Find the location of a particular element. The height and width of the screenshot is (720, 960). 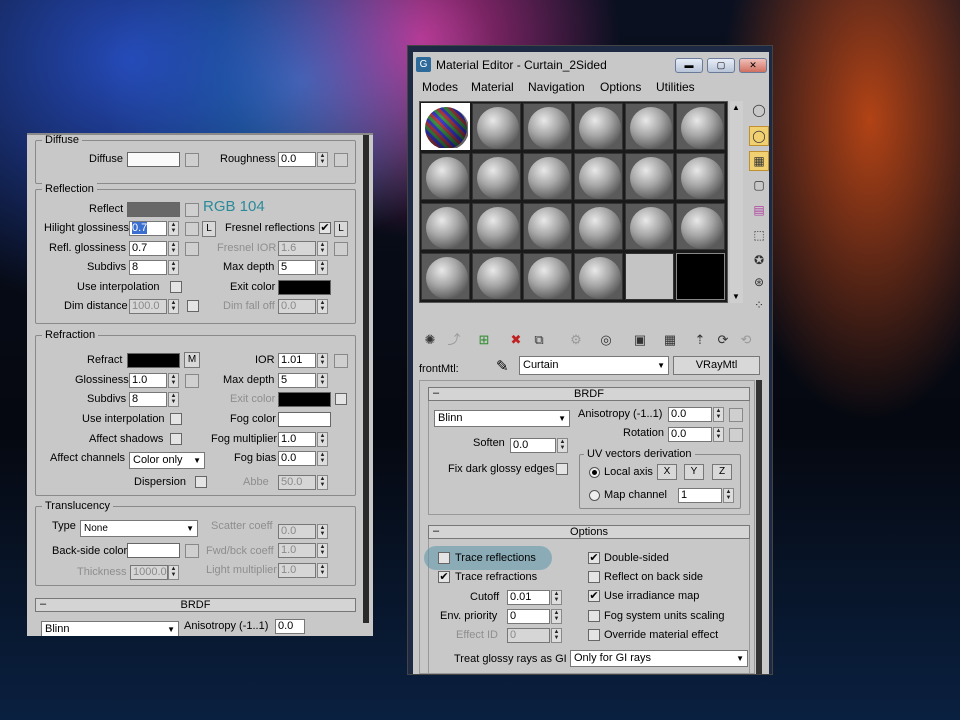

roughness-map-button is located at coordinates (341, 160).